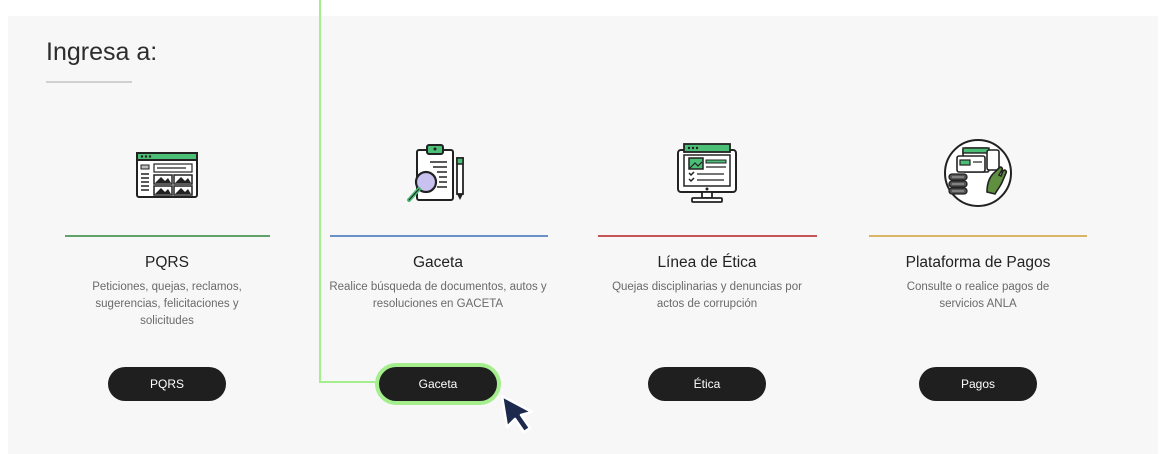  What do you see at coordinates (89, 82) in the screenshot?
I see `heading-underline` at bounding box center [89, 82].